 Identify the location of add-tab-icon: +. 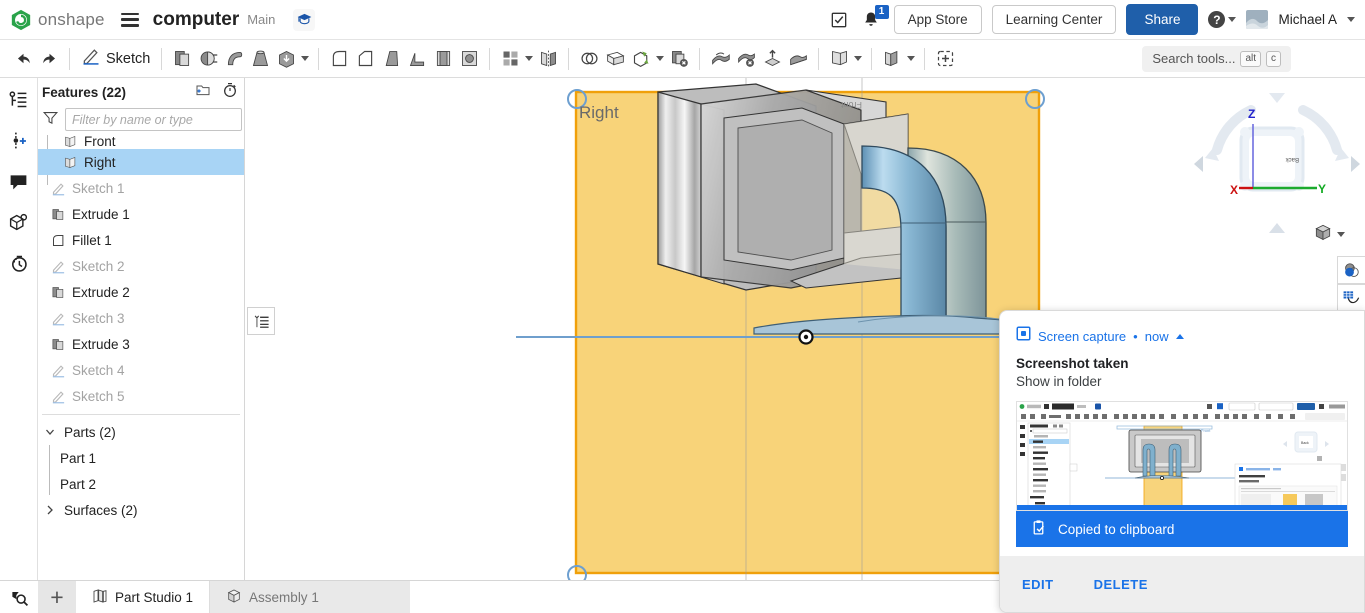
(57, 597).